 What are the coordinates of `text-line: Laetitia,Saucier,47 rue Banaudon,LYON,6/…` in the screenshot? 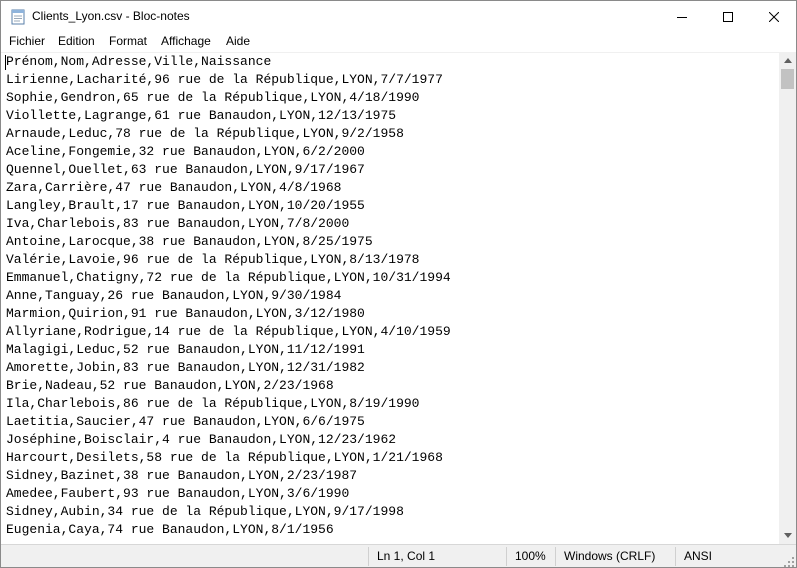 It's located at (185, 421).